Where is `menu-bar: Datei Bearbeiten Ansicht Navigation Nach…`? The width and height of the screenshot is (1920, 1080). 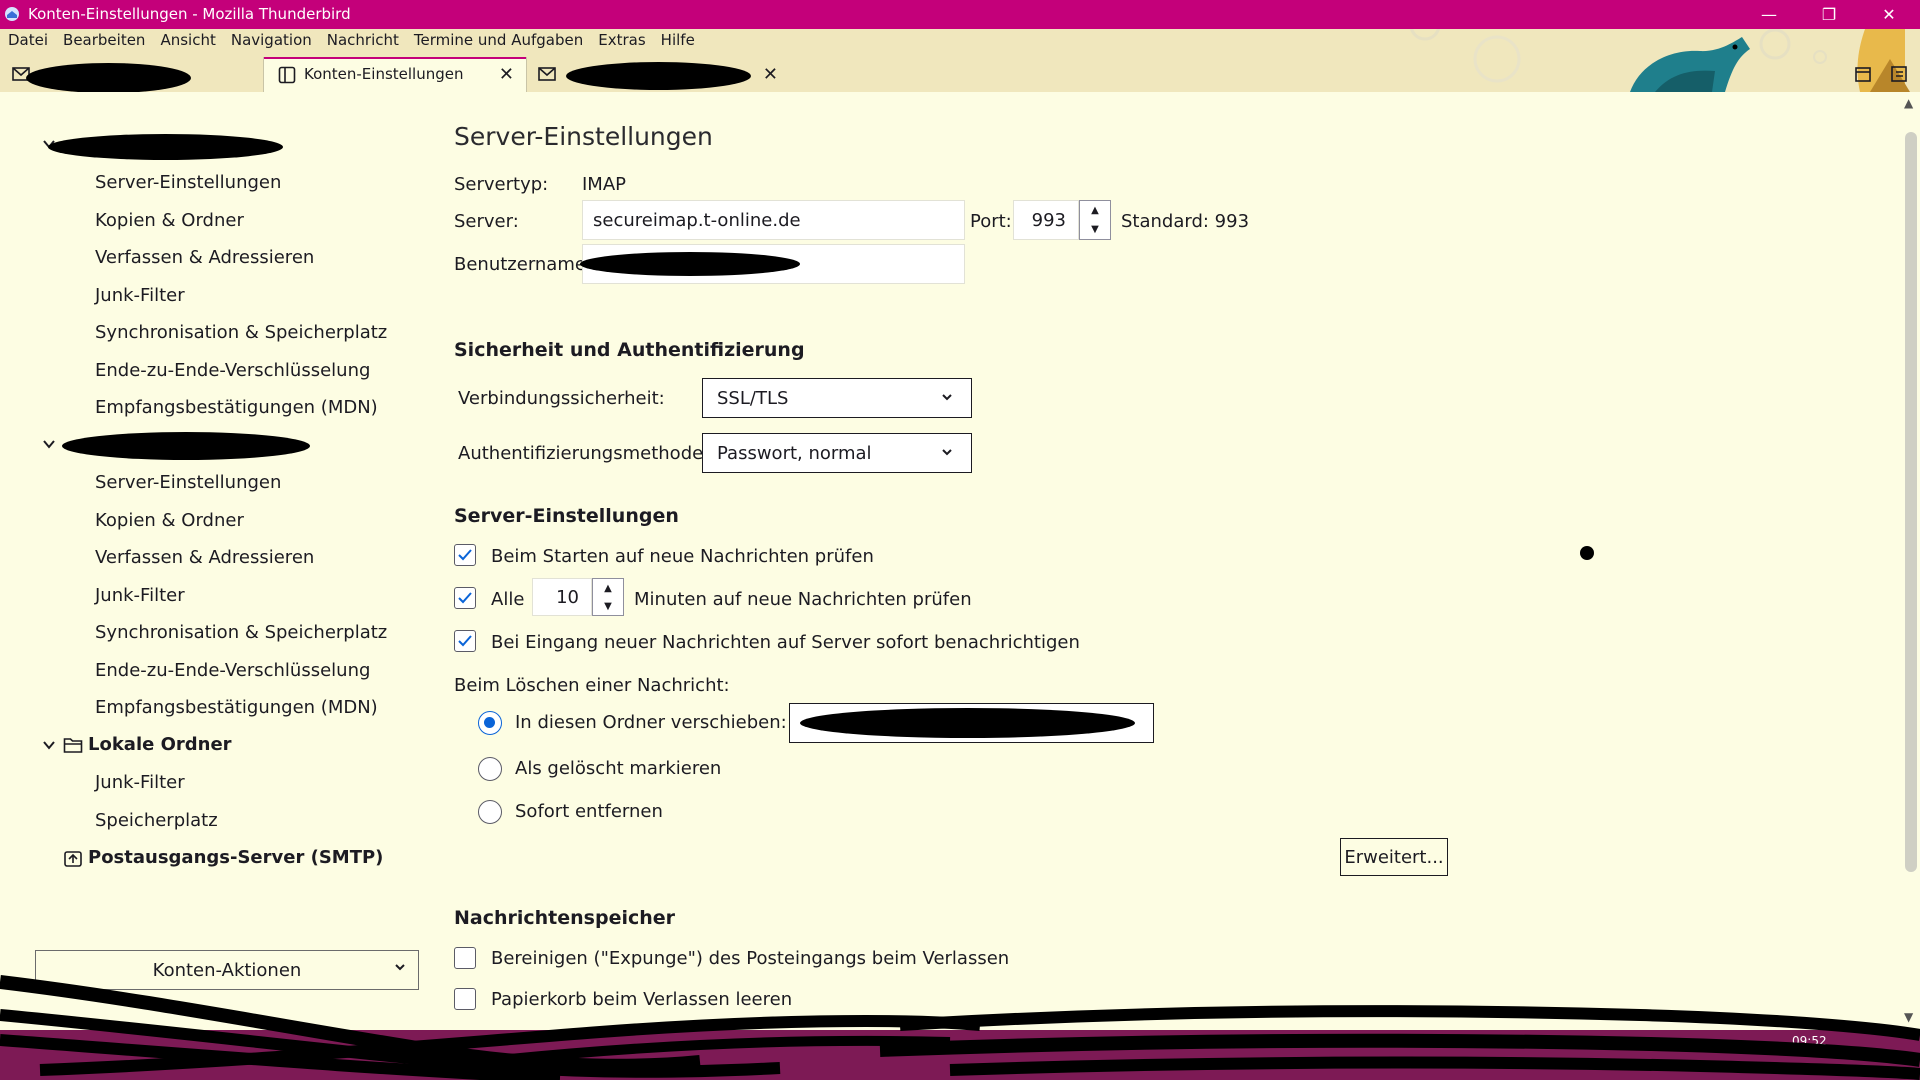 menu-bar: Datei Bearbeiten Ansicht Navigation Nach… is located at coordinates (351, 41).